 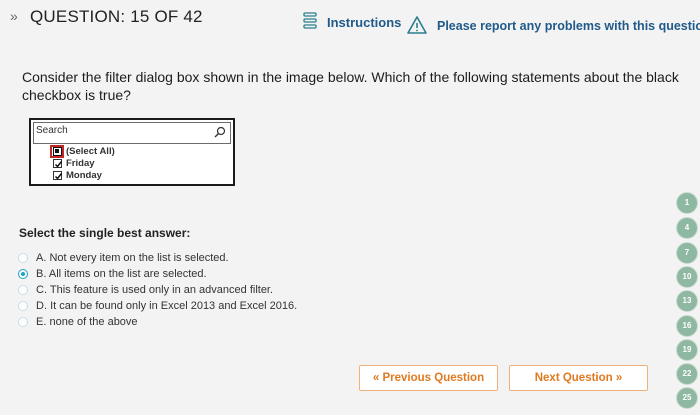 I want to click on instructions-icon, so click(x=310, y=21).